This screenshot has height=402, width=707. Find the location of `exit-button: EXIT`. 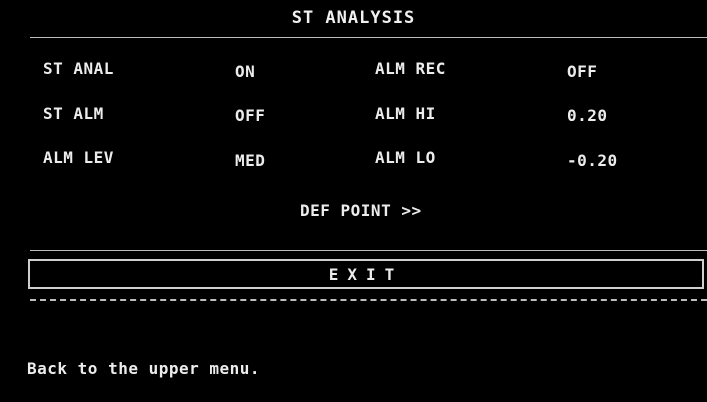

exit-button: EXIT is located at coordinates (366, 274).